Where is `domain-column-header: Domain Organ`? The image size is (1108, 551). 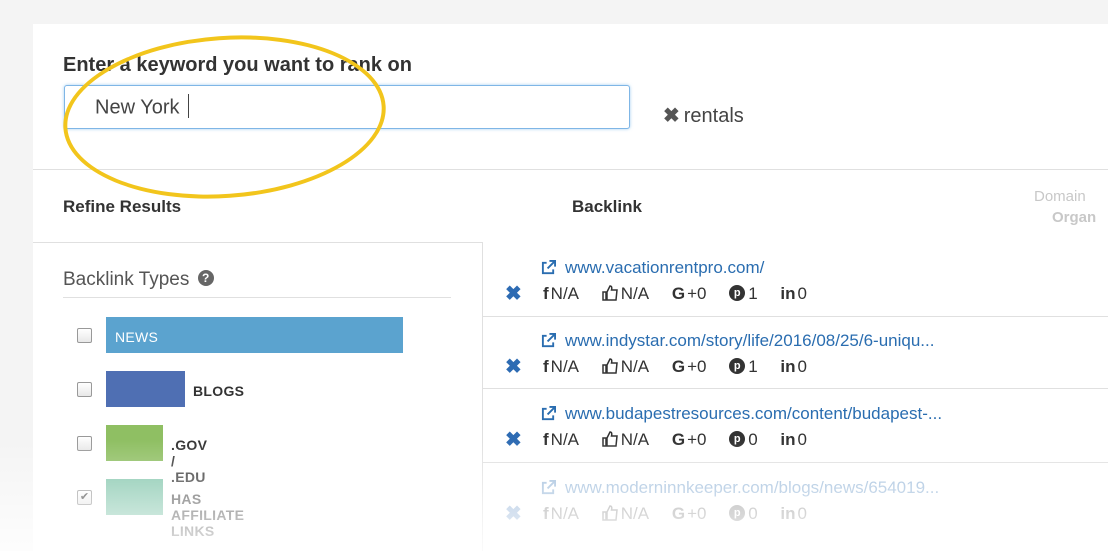
domain-column-header: Domain Organ is located at coordinates (1065, 207).